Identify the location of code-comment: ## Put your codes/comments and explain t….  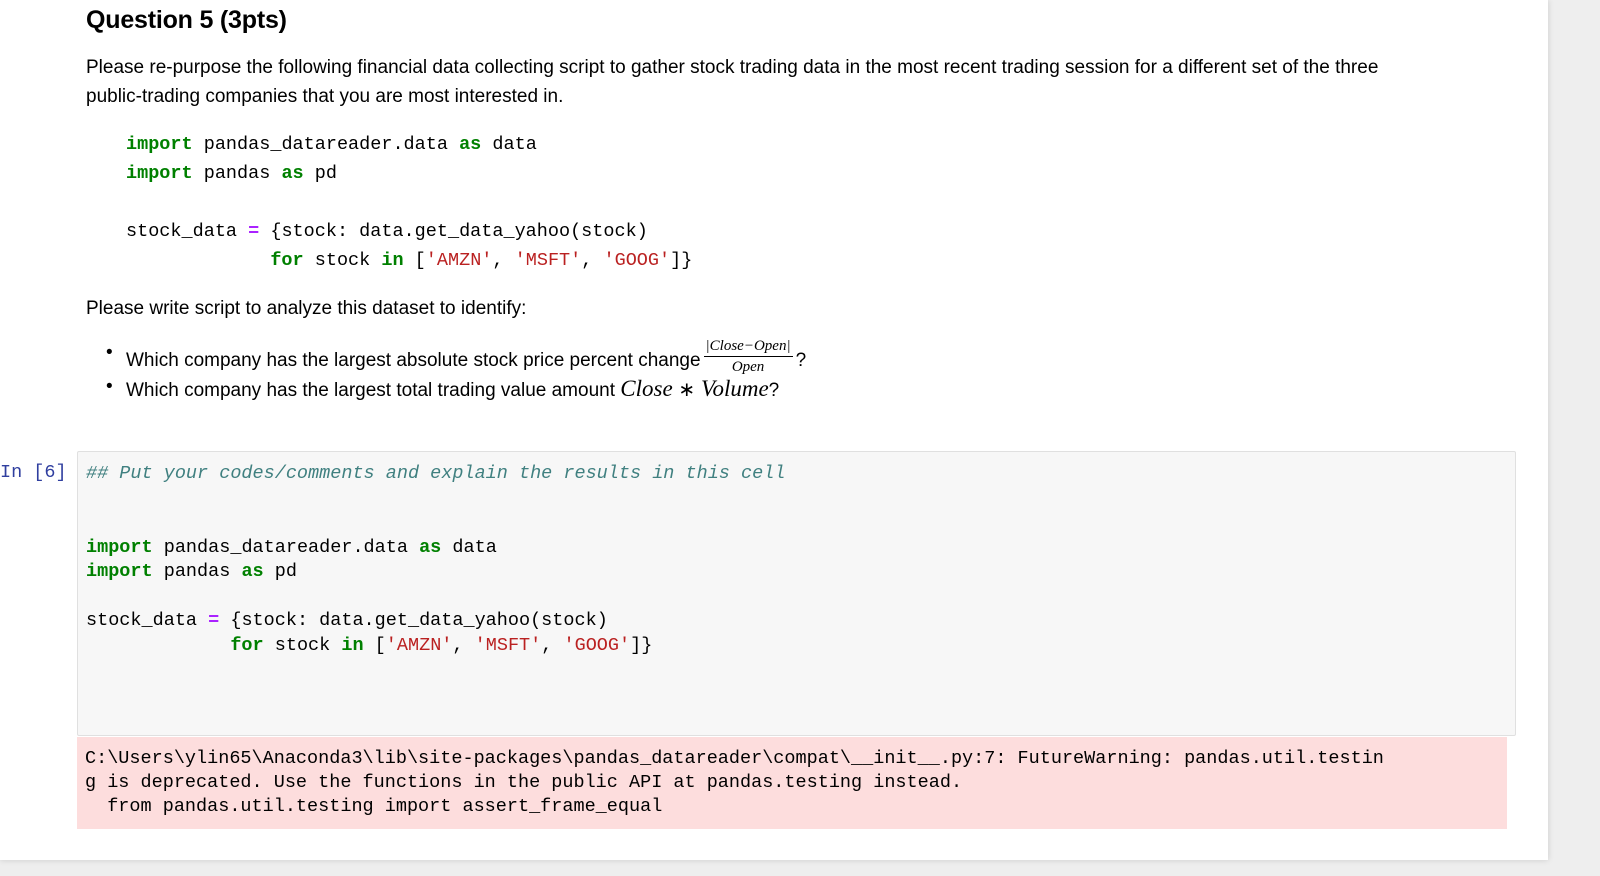
(436, 473).